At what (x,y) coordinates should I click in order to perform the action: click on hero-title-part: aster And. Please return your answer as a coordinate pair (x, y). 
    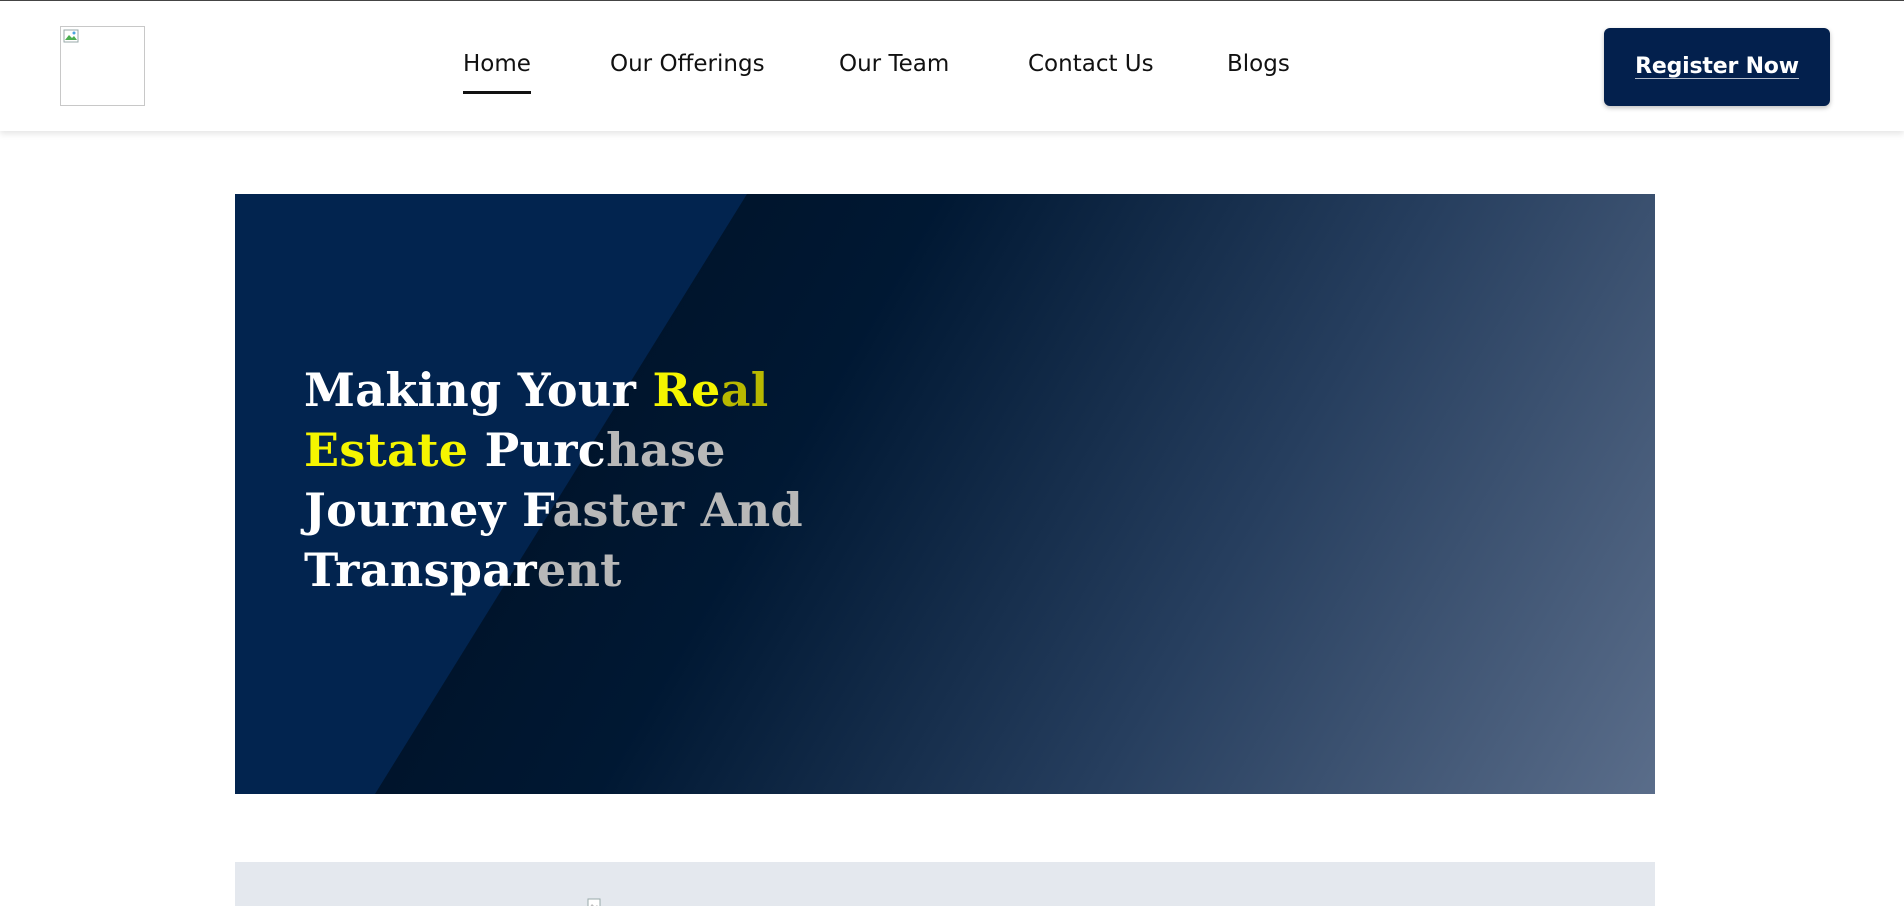
    Looking at the image, I should click on (677, 510).